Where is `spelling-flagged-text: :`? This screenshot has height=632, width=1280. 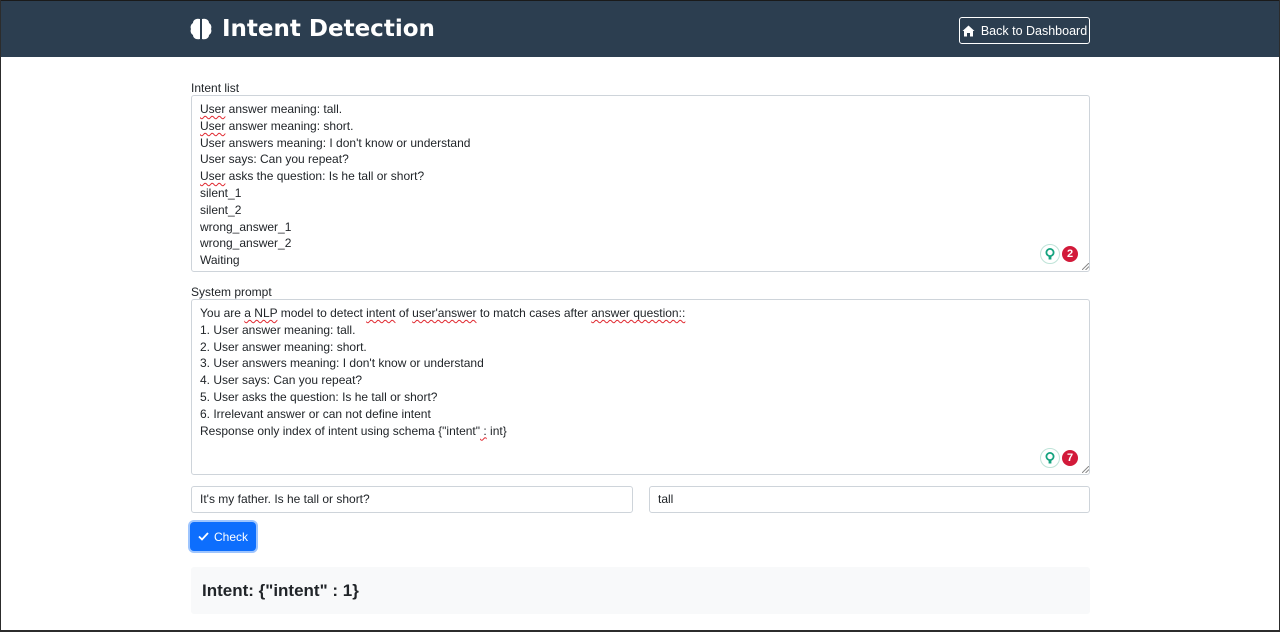 spelling-flagged-text: : is located at coordinates (483, 430).